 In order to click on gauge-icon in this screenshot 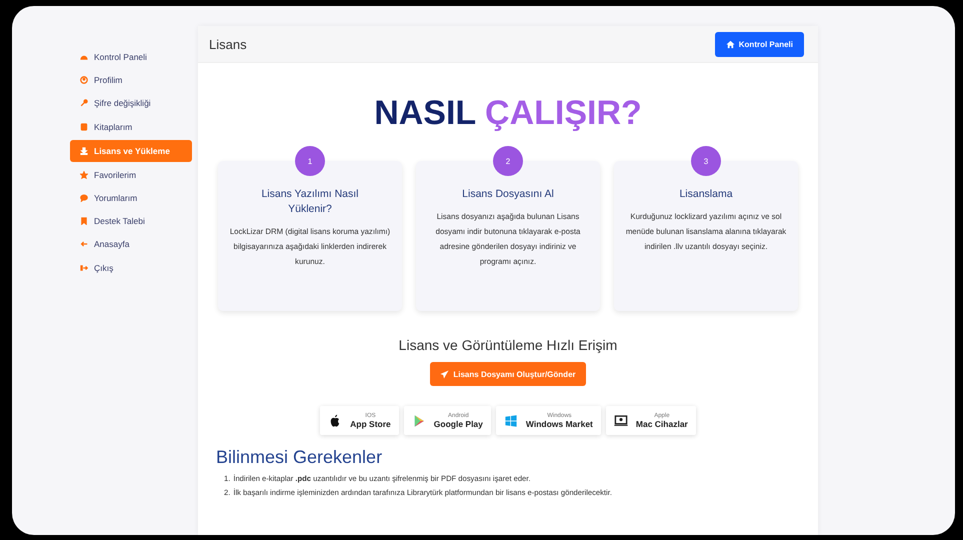, I will do `click(84, 57)`.